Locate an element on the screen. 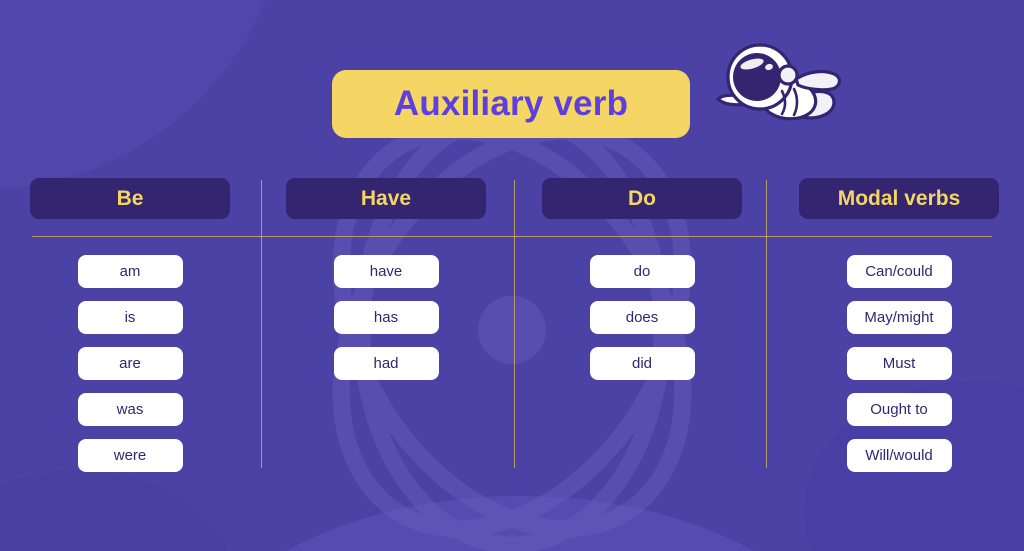 This screenshot has height=551, width=1024. verb-label: Must is located at coordinates (899, 363).